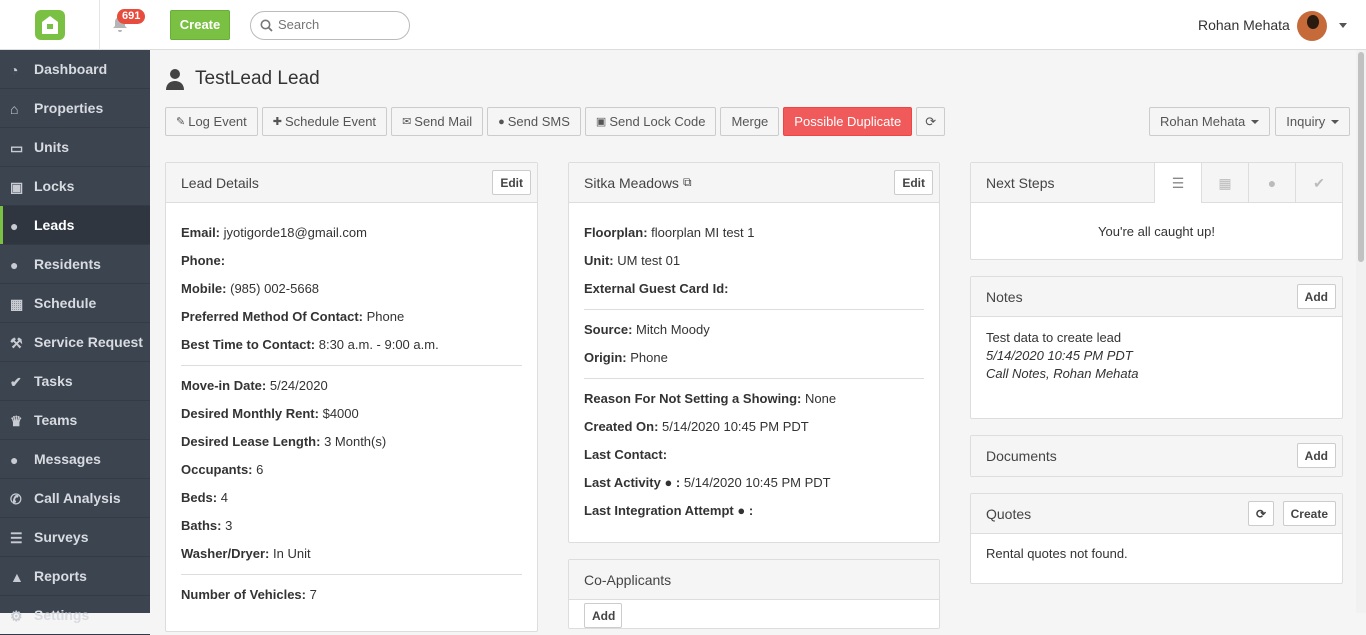 This screenshot has height=635, width=1366. Describe the element at coordinates (75, 381) in the screenshot. I see `sidebar-item-tasks: ✔ Tasks` at that location.